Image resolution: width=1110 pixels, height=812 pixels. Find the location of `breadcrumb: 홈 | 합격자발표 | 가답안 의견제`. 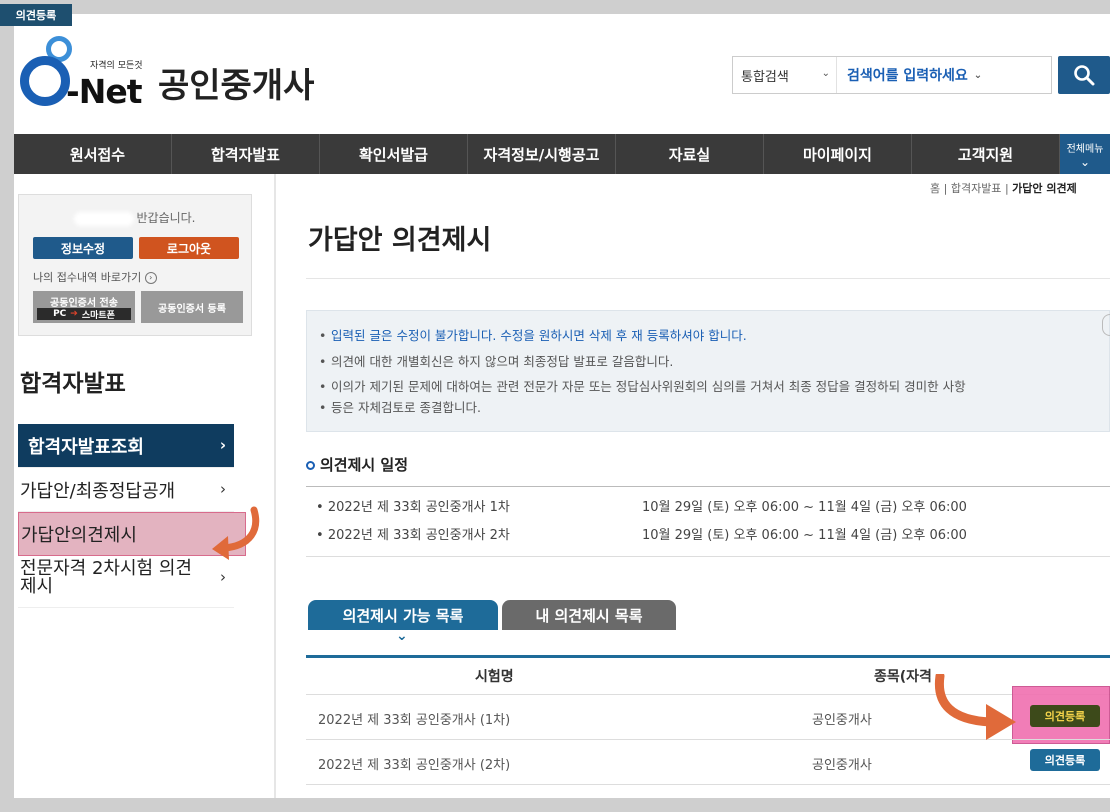

breadcrumb: 홈 | 합격자발표 | 가답안 의견제 is located at coordinates (1003, 188).